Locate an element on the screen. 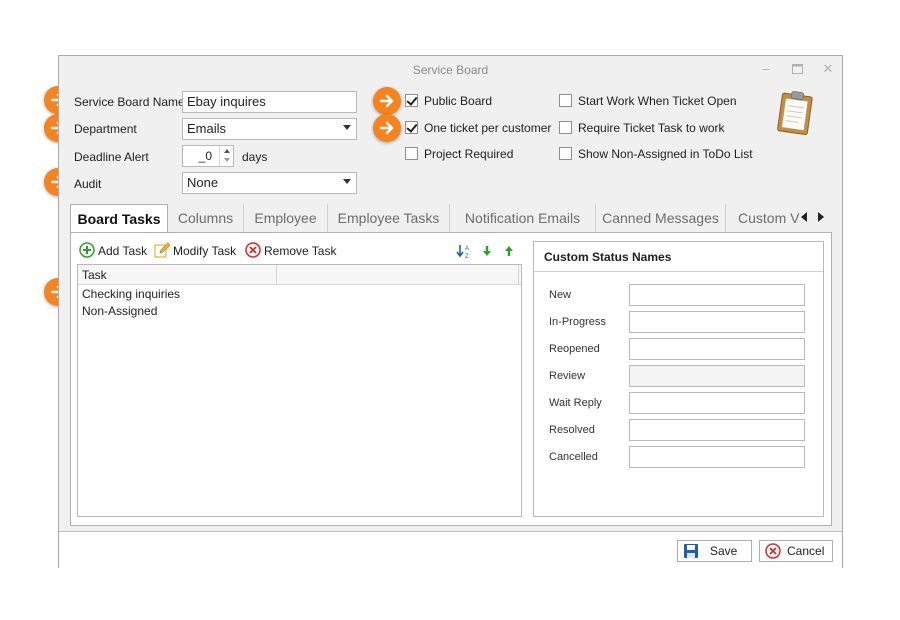 The width and height of the screenshot is (900, 620). public-board-checkbox is located at coordinates (411, 100).